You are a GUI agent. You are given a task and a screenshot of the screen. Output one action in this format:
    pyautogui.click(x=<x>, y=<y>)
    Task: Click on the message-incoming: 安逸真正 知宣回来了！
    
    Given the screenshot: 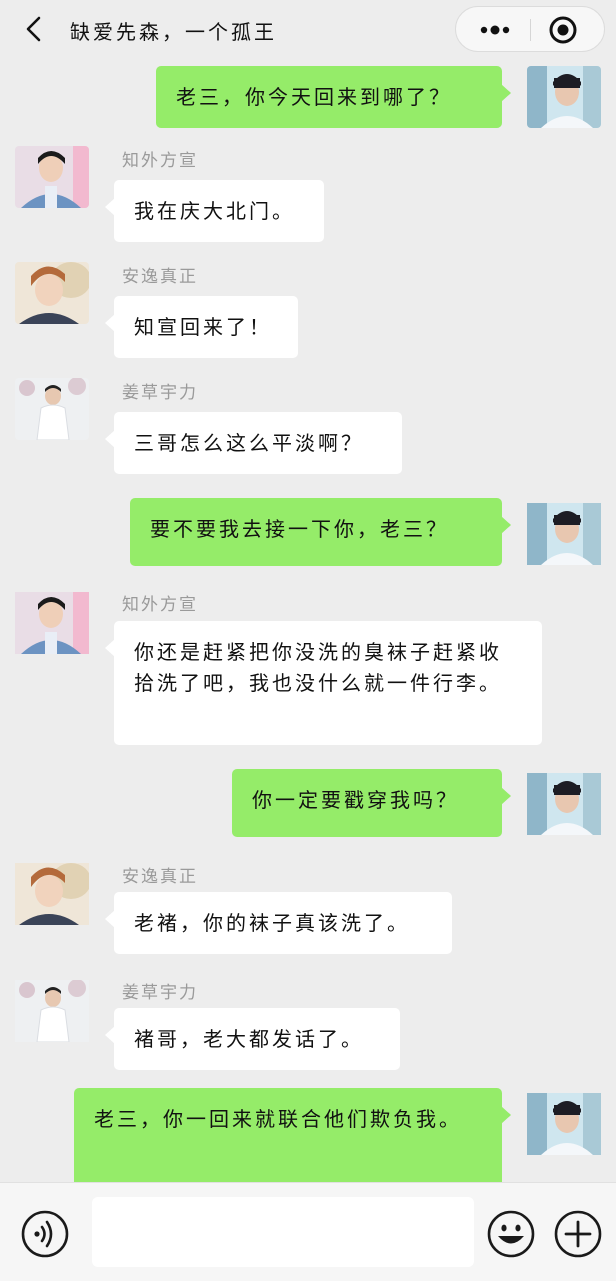 What is the action you would take?
    pyautogui.click(x=308, y=317)
    